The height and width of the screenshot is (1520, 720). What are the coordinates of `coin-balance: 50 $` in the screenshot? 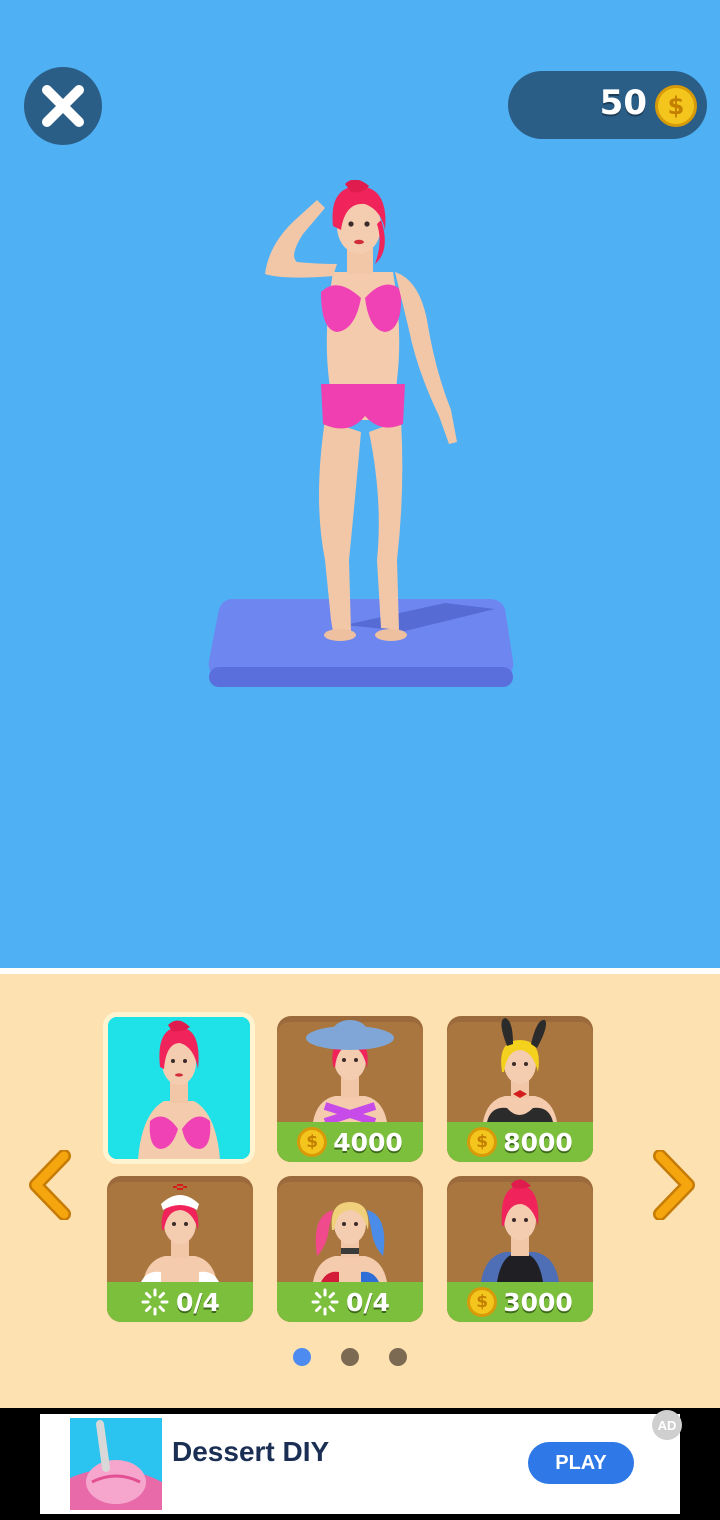 It's located at (607, 105).